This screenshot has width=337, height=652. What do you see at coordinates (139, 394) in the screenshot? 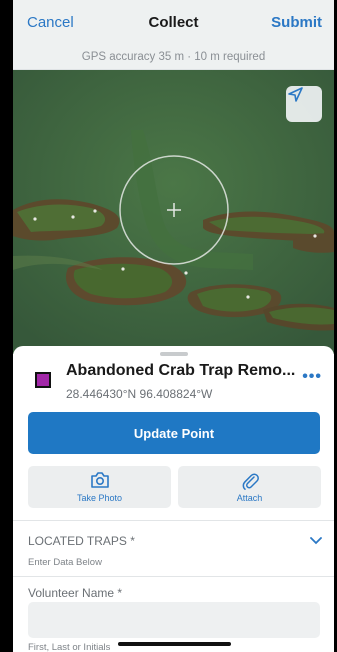
I see `feature-coordinates: 28.446430°N 96.408824°W` at bounding box center [139, 394].